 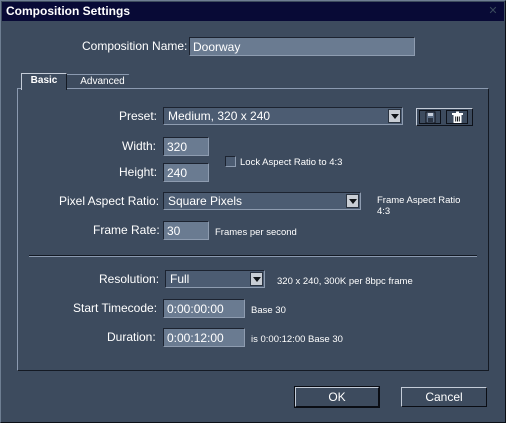 I want to click on delete-preset-button, so click(x=457, y=117).